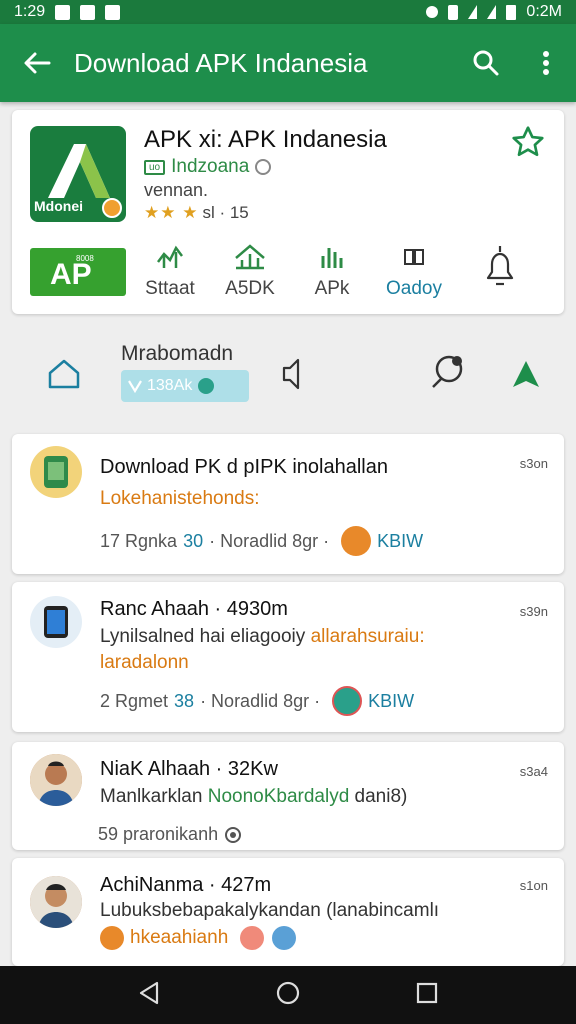 Image resolution: width=576 pixels, height=1024 pixels. Describe the element at coordinates (381, 796) in the screenshot. I see `post-text-end: dani8)` at that location.